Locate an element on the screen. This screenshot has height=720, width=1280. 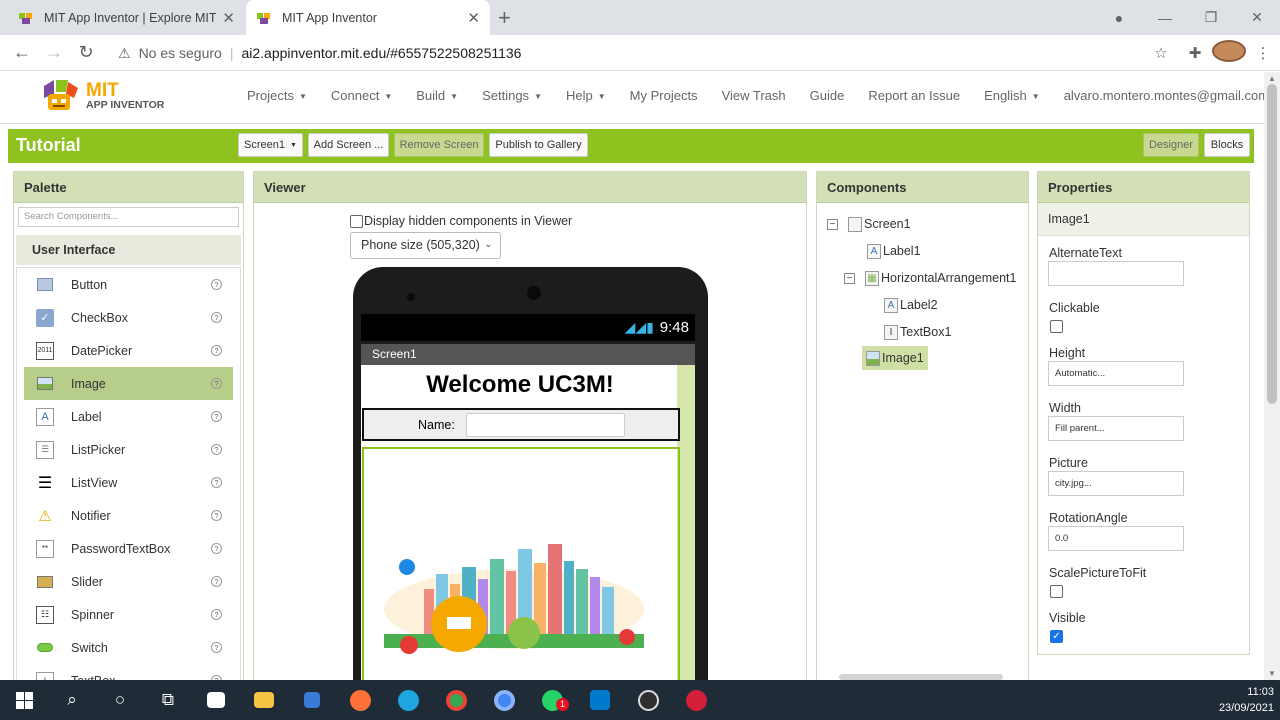
alternatetext-input is located at coordinates (1116, 273).